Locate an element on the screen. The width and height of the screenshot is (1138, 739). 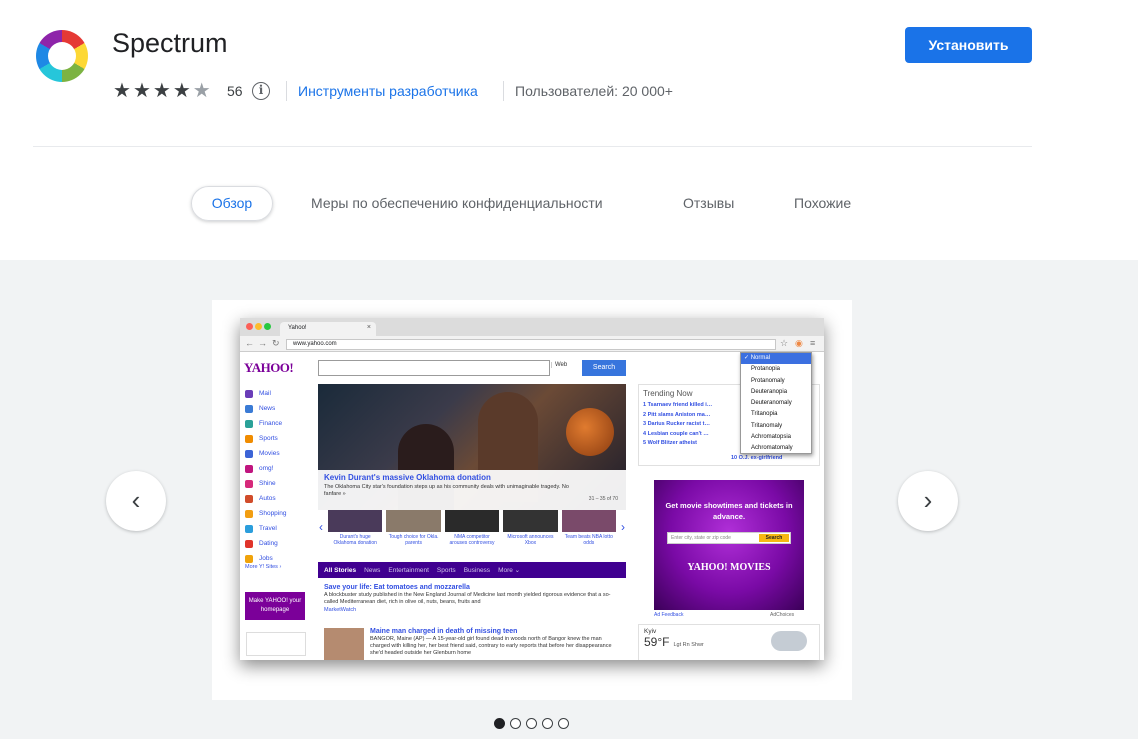
tab-overview: Обзор is located at coordinates (232, 203).